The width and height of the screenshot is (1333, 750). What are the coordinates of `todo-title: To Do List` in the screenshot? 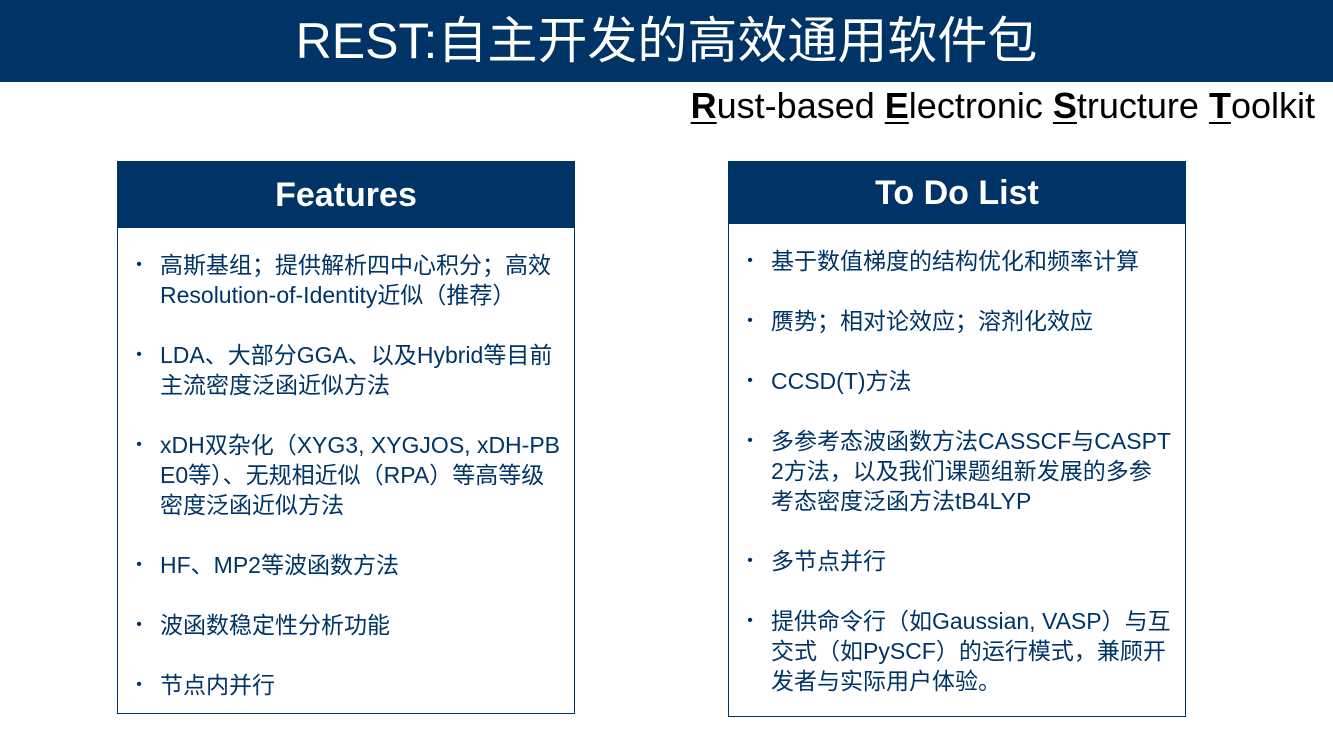 It's located at (957, 192).